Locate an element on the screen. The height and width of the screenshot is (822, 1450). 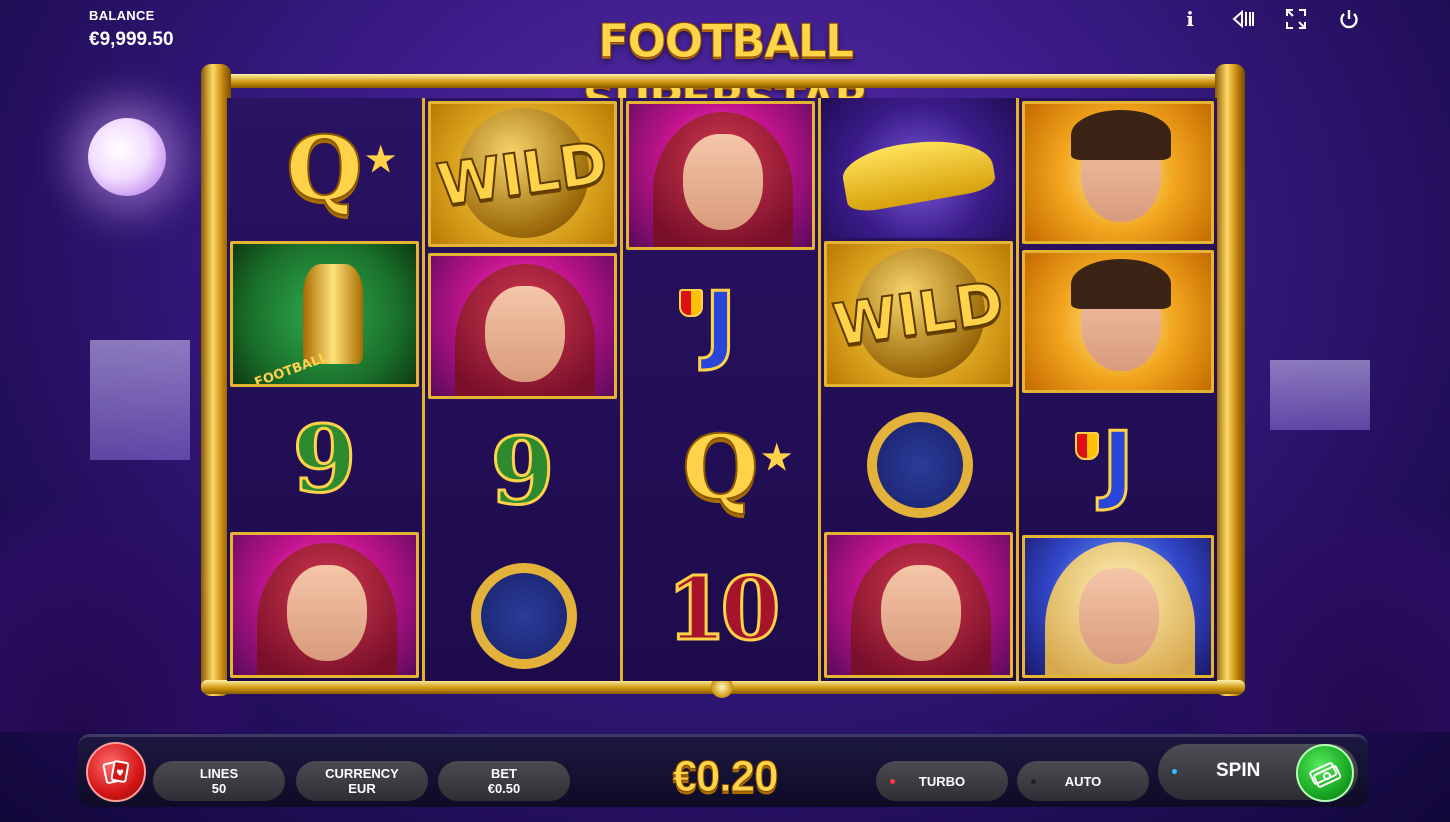
currency-label: CURRENCY is located at coordinates (362, 773).